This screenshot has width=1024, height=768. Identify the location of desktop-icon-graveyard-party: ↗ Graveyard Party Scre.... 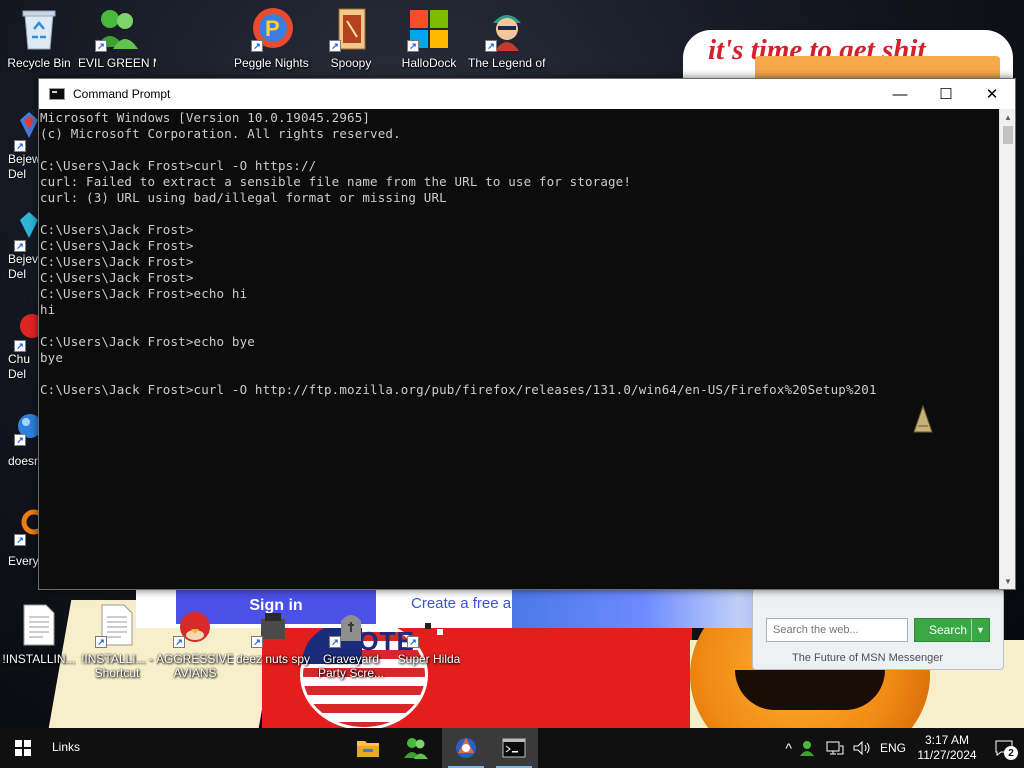
(351, 642).